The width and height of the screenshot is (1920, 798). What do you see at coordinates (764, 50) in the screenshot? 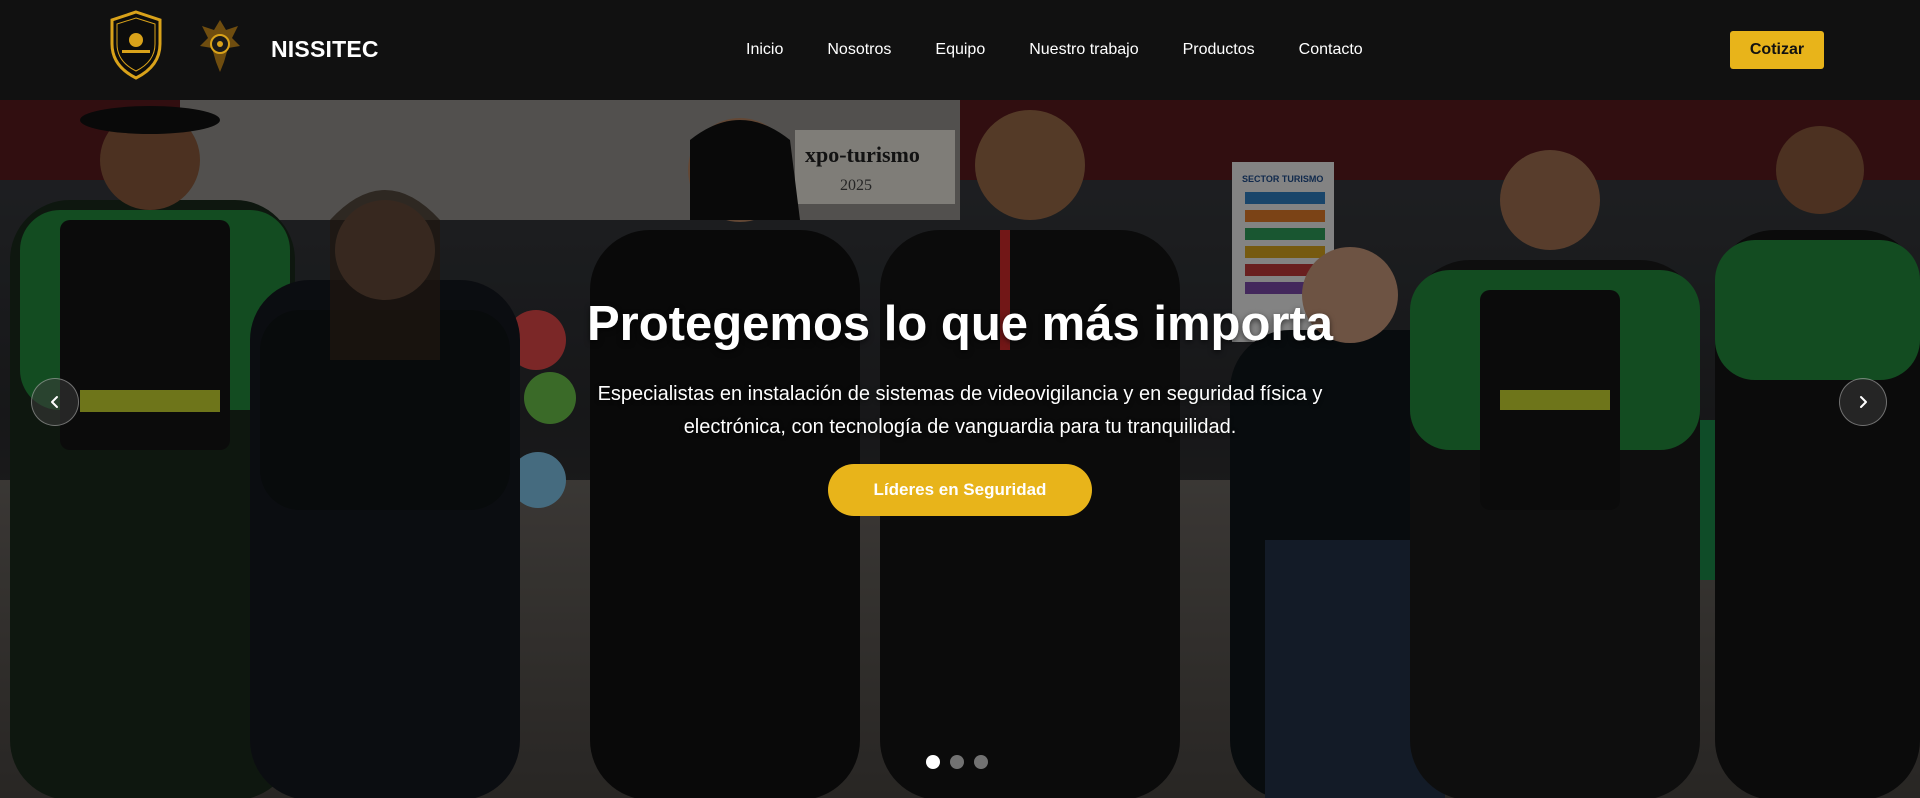
I see `nav-link-inicio: Inicio` at bounding box center [764, 50].